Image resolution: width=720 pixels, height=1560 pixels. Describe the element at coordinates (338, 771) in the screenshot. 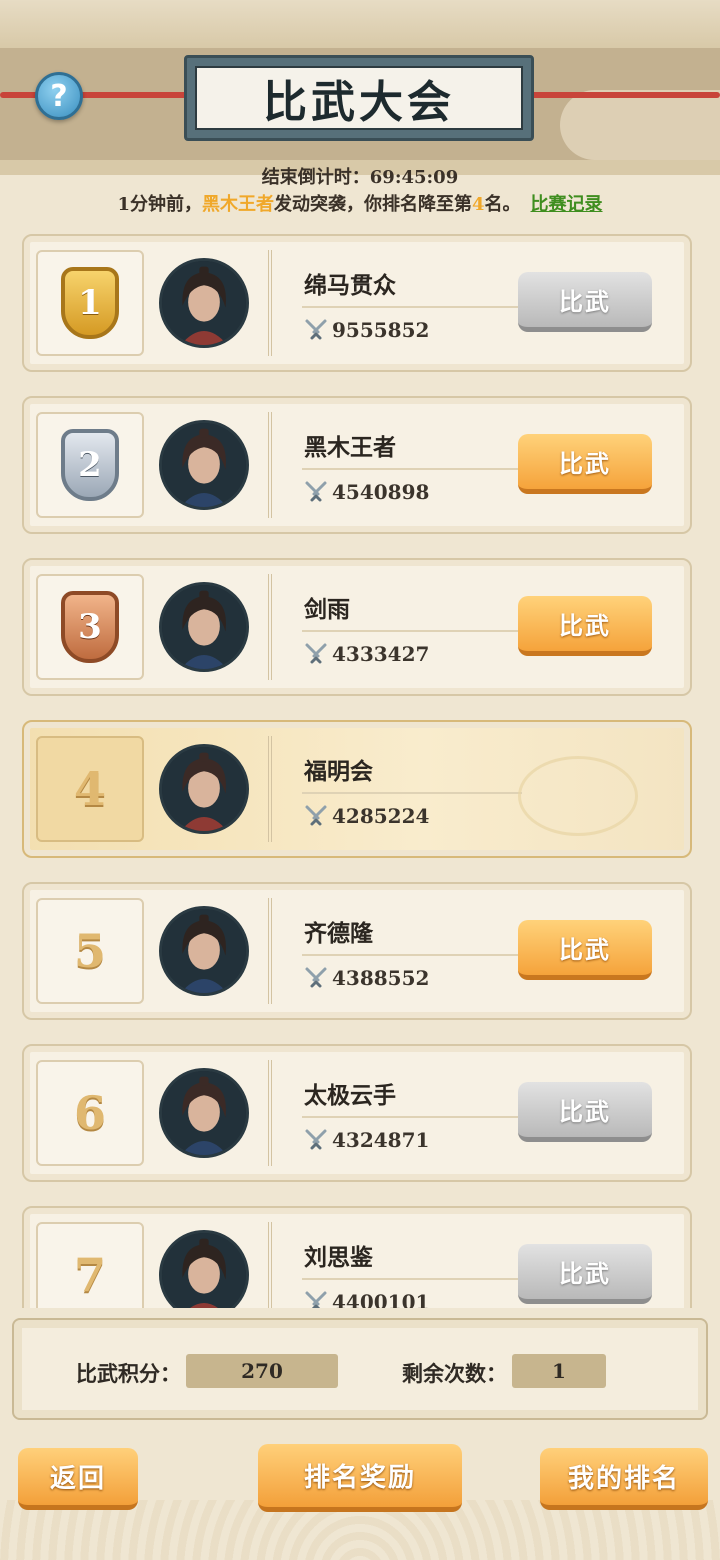

I see `player-name: 福明会` at that location.